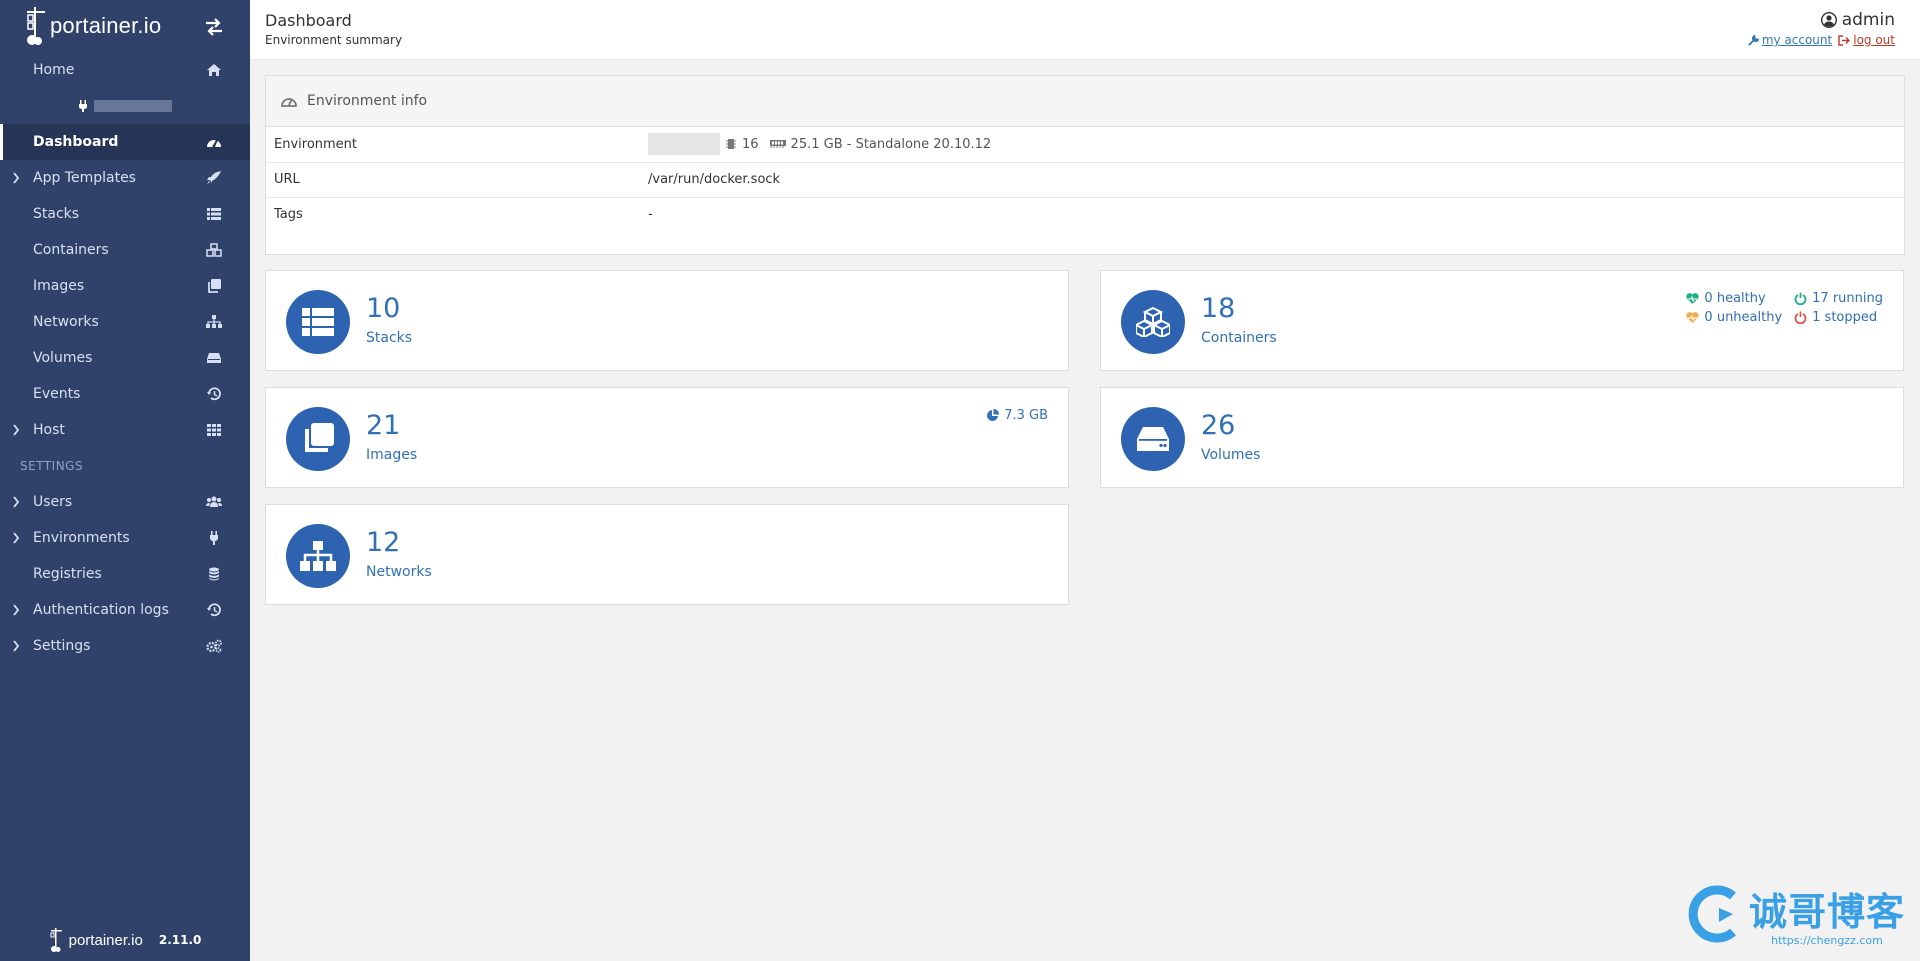 The image size is (1920, 961). I want to click on brand-header: portainer.io, so click(125, 26).